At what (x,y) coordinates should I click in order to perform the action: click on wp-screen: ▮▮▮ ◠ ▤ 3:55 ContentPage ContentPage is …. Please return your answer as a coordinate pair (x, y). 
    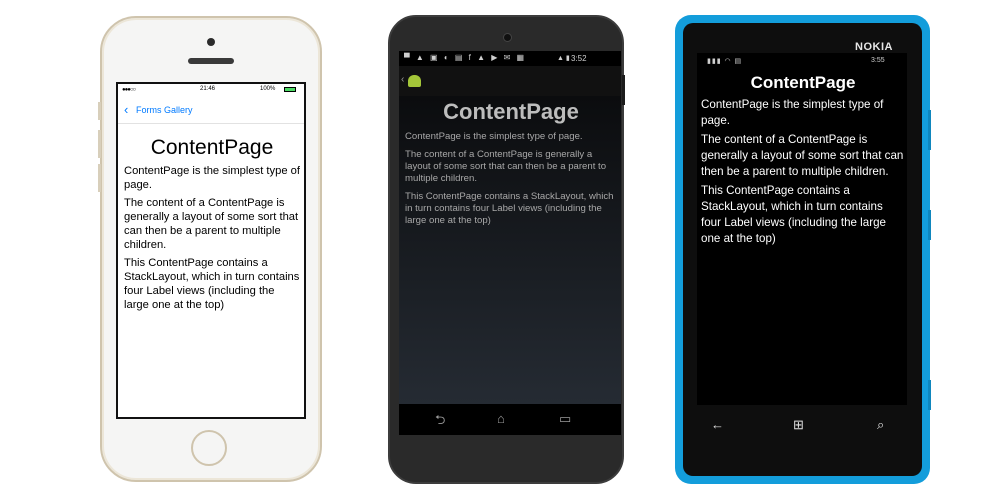
    Looking at the image, I should click on (802, 229).